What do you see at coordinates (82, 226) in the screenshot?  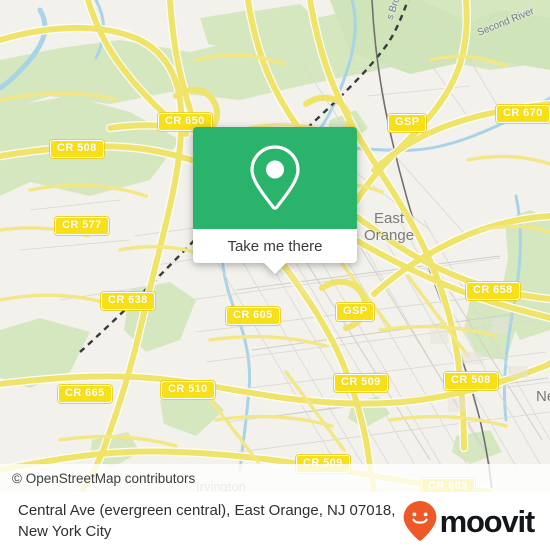 I see `route-shield-cr-577: CR 577` at bounding box center [82, 226].